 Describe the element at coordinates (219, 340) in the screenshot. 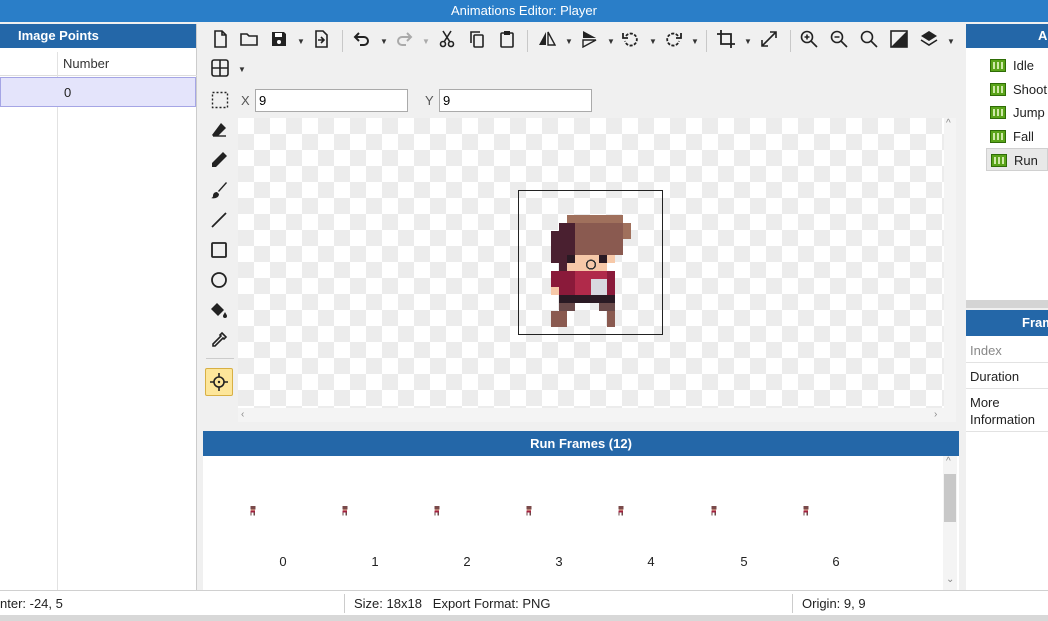

I see `eyedropper-icon` at that location.